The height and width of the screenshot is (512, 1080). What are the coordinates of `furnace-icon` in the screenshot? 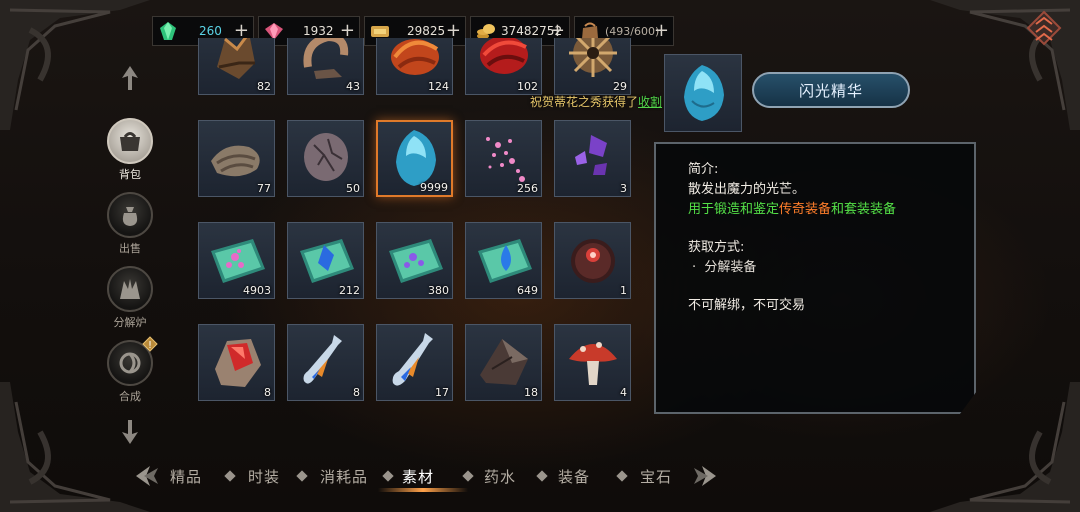 It's located at (130, 289).